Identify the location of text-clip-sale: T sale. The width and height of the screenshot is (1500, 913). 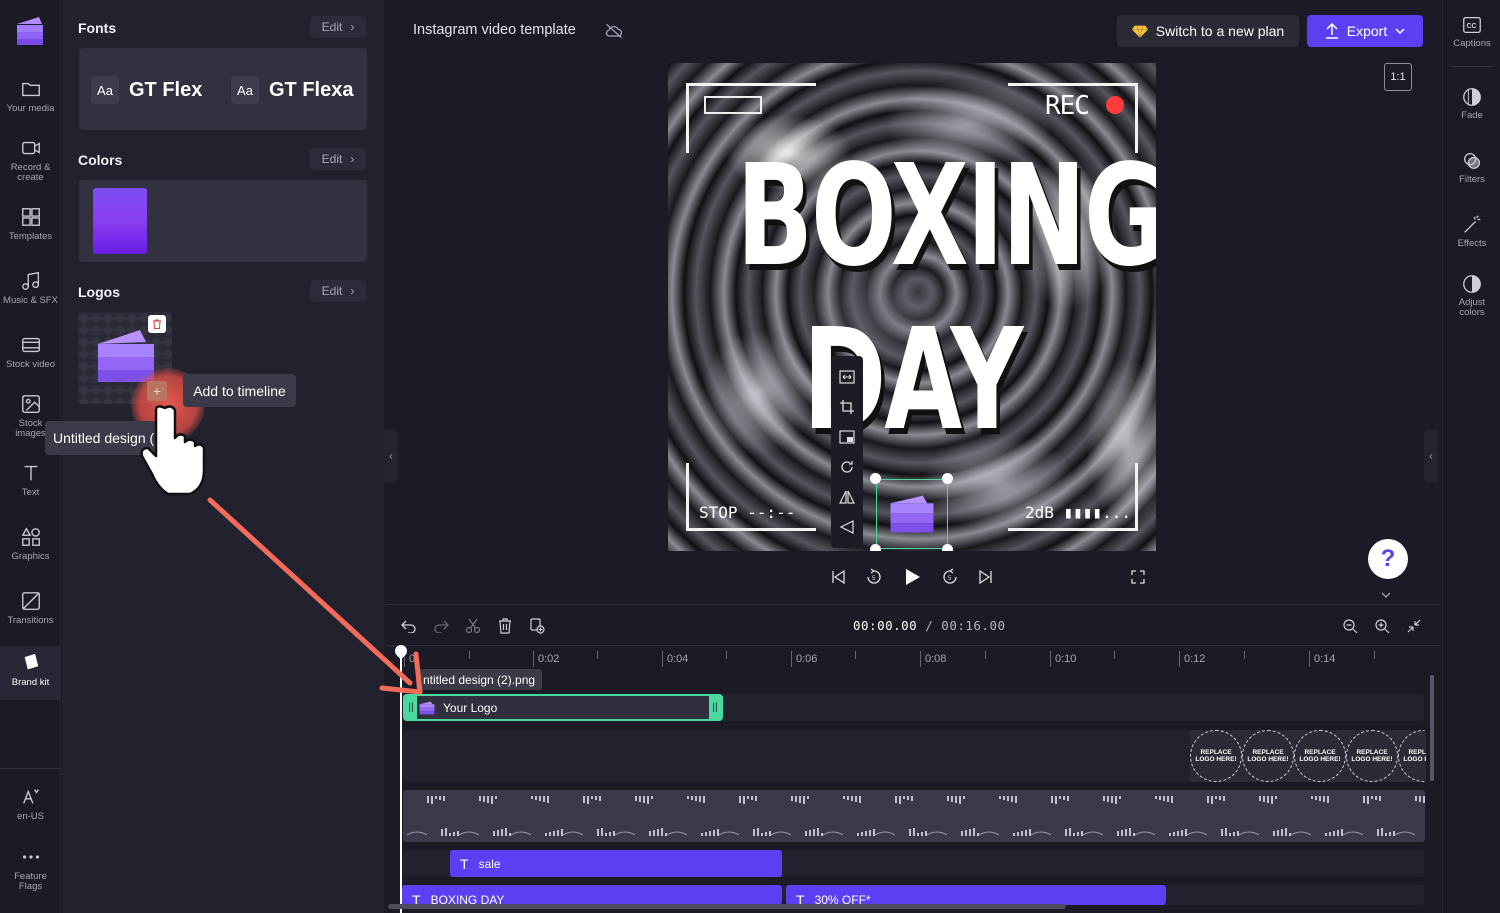
(616, 863).